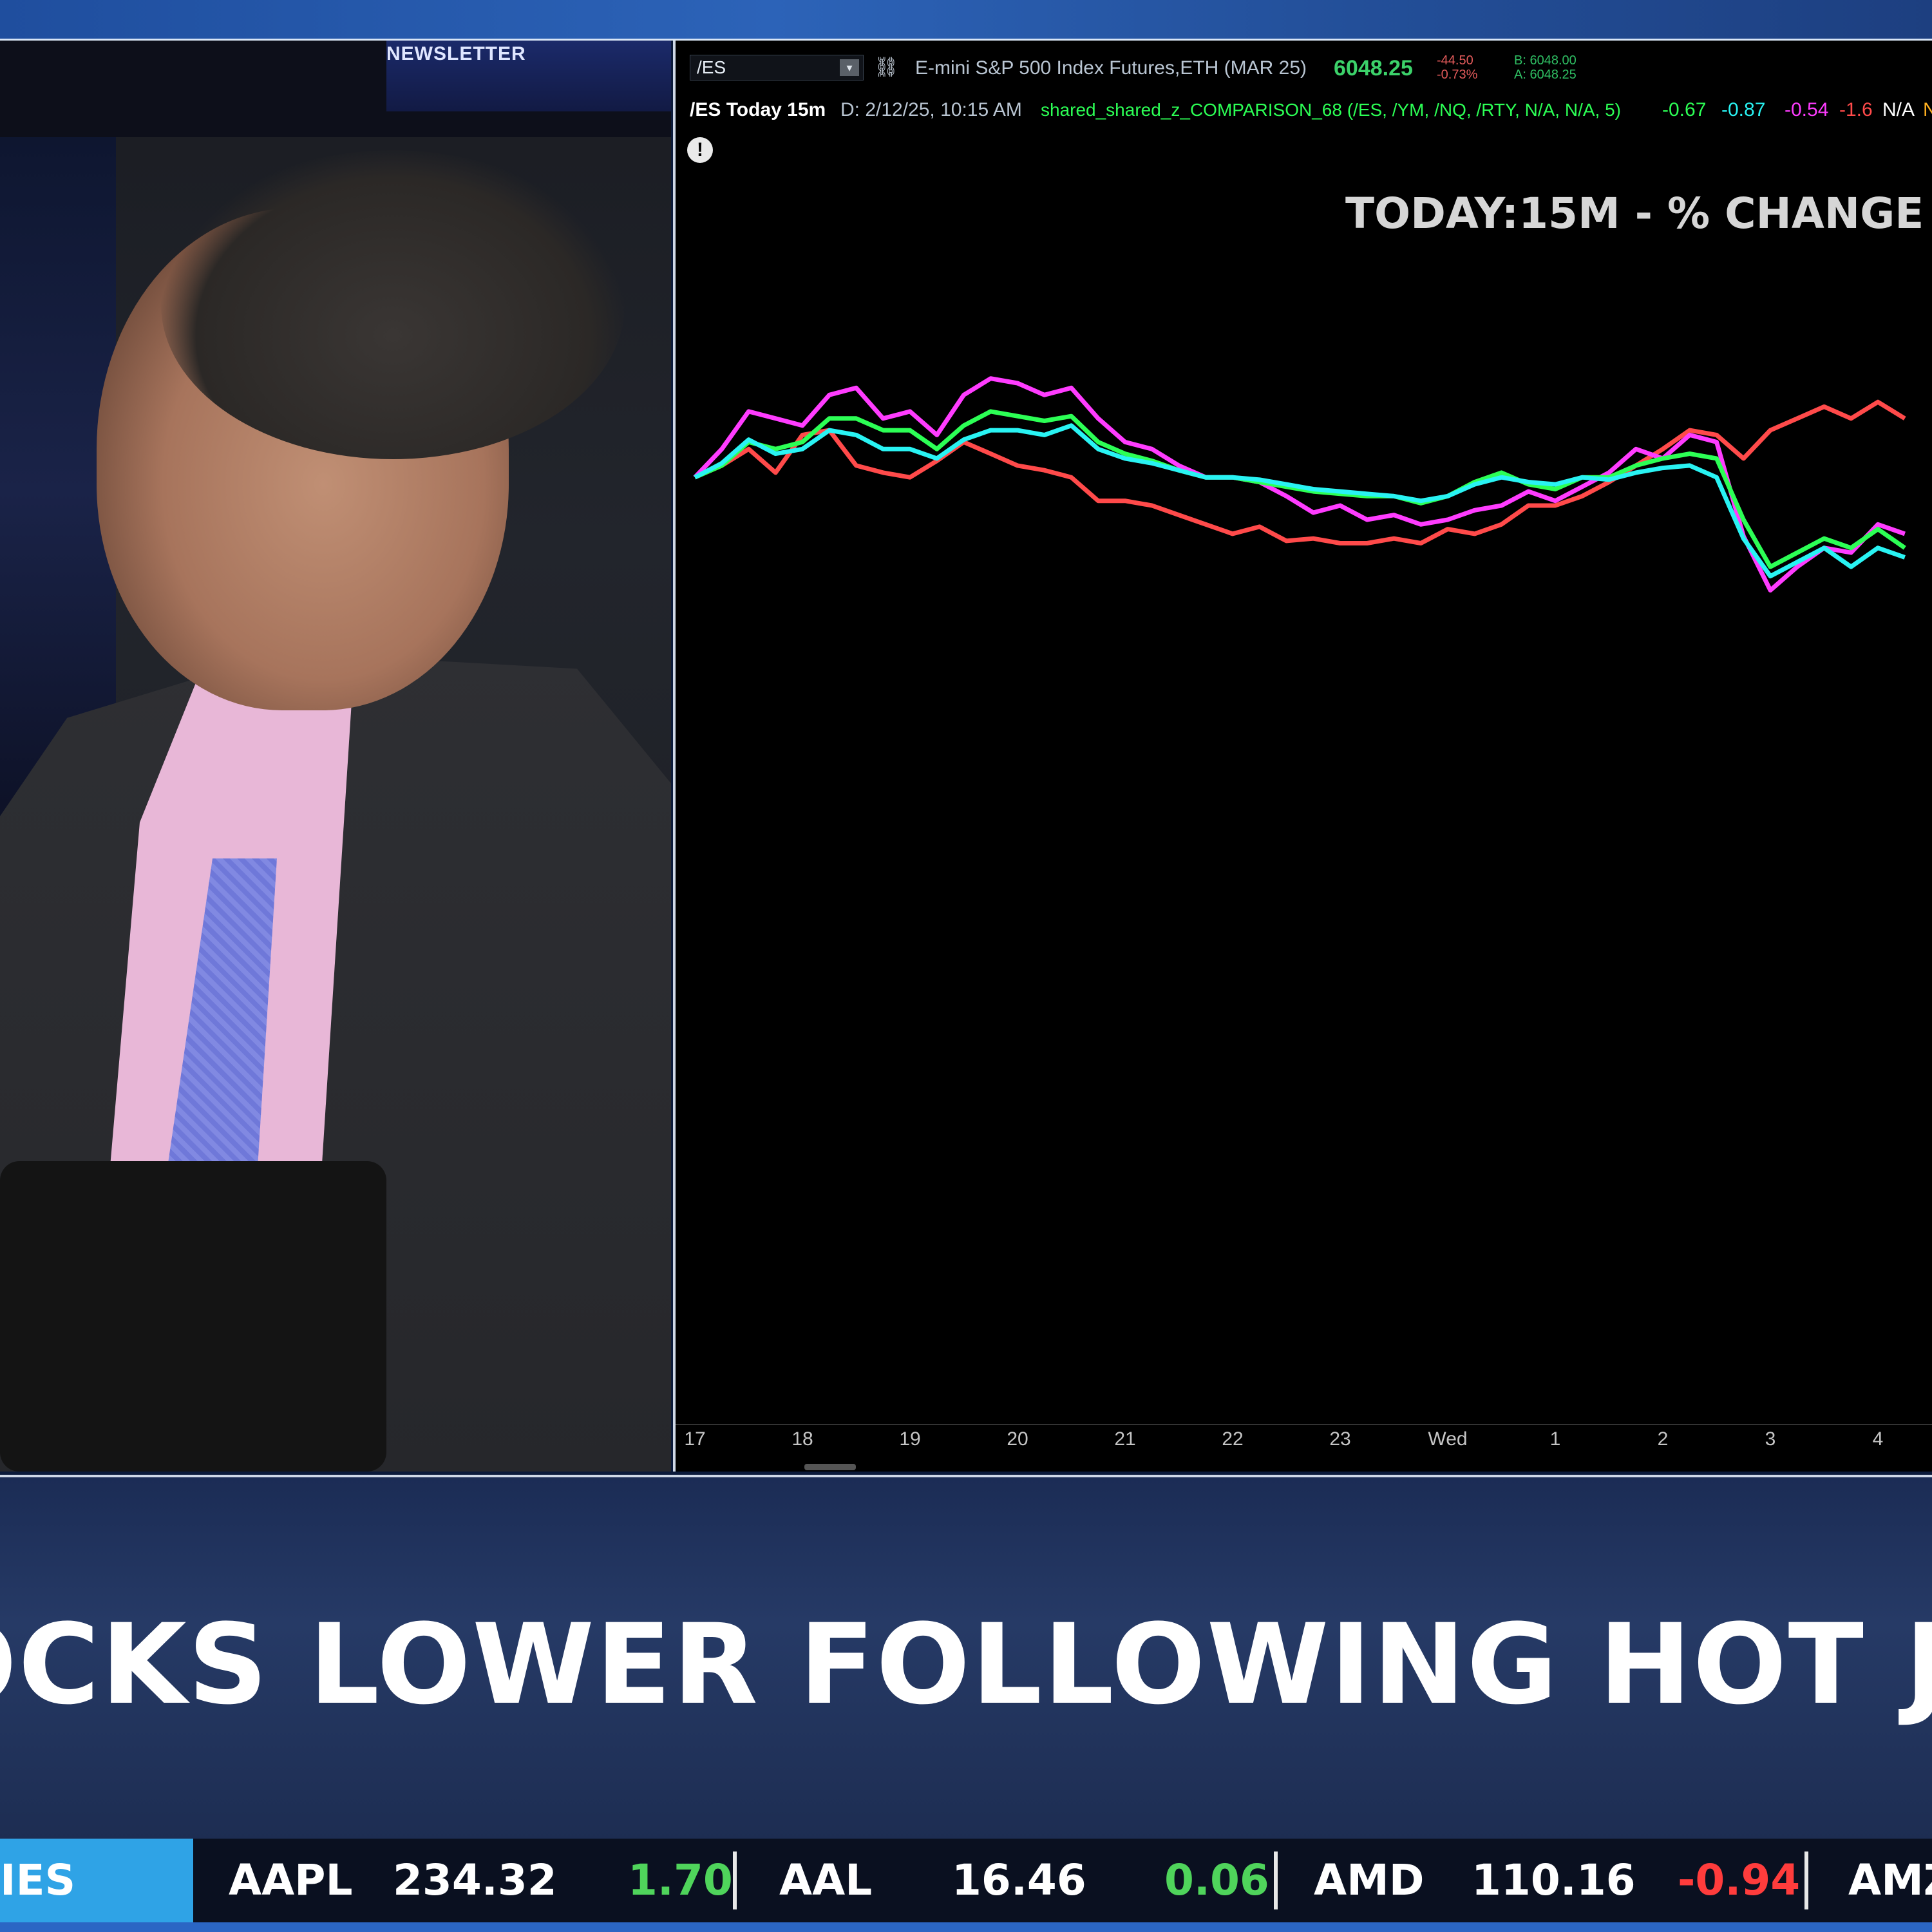 This screenshot has width=1932, height=1932. What do you see at coordinates (826, 1880) in the screenshot?
I see `ticker-symbol: AAL` at bounding box center [826, 1880].